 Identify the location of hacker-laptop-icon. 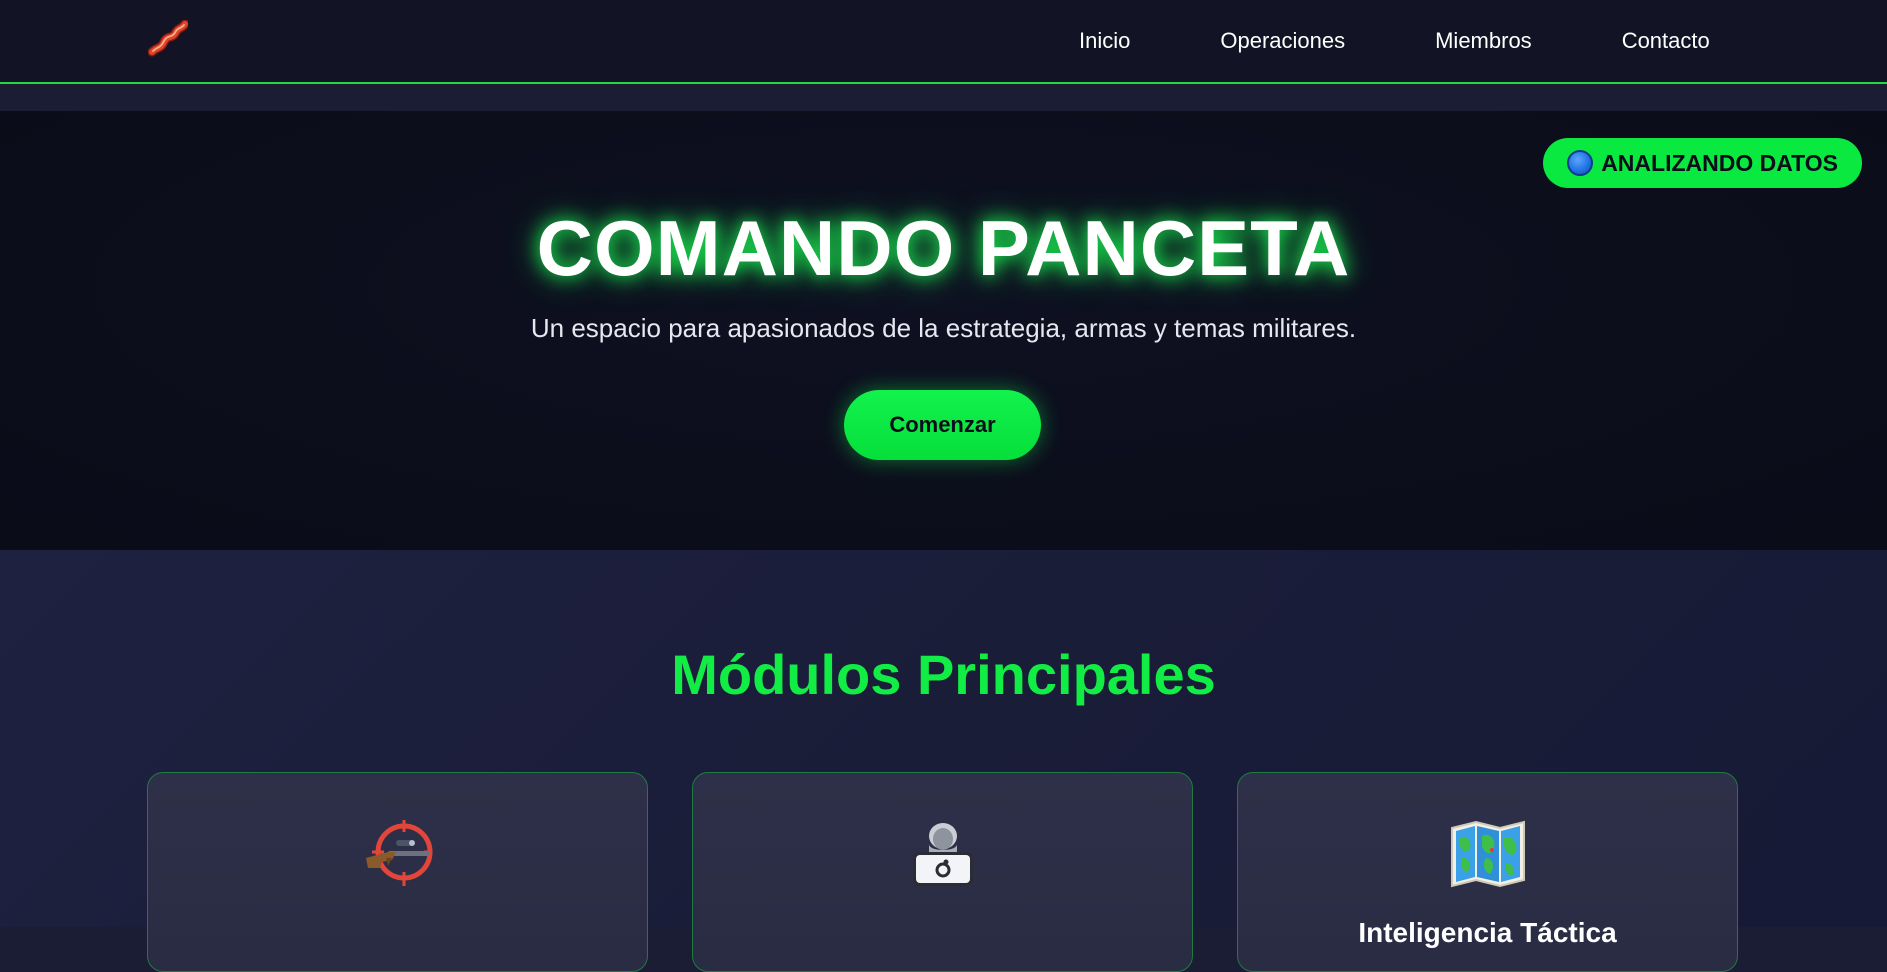
(942, 854).